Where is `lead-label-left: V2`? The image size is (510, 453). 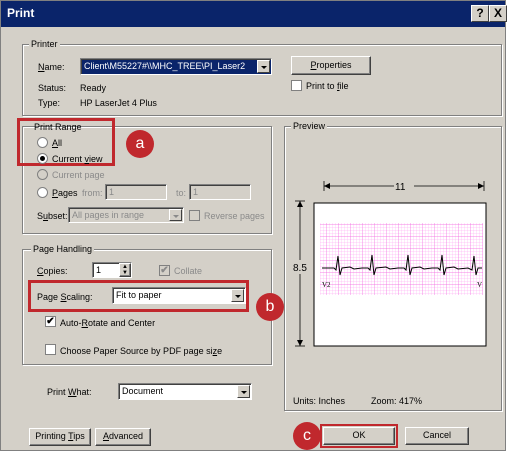 lead-label-left: V2 is located at coordinates (326, 285).